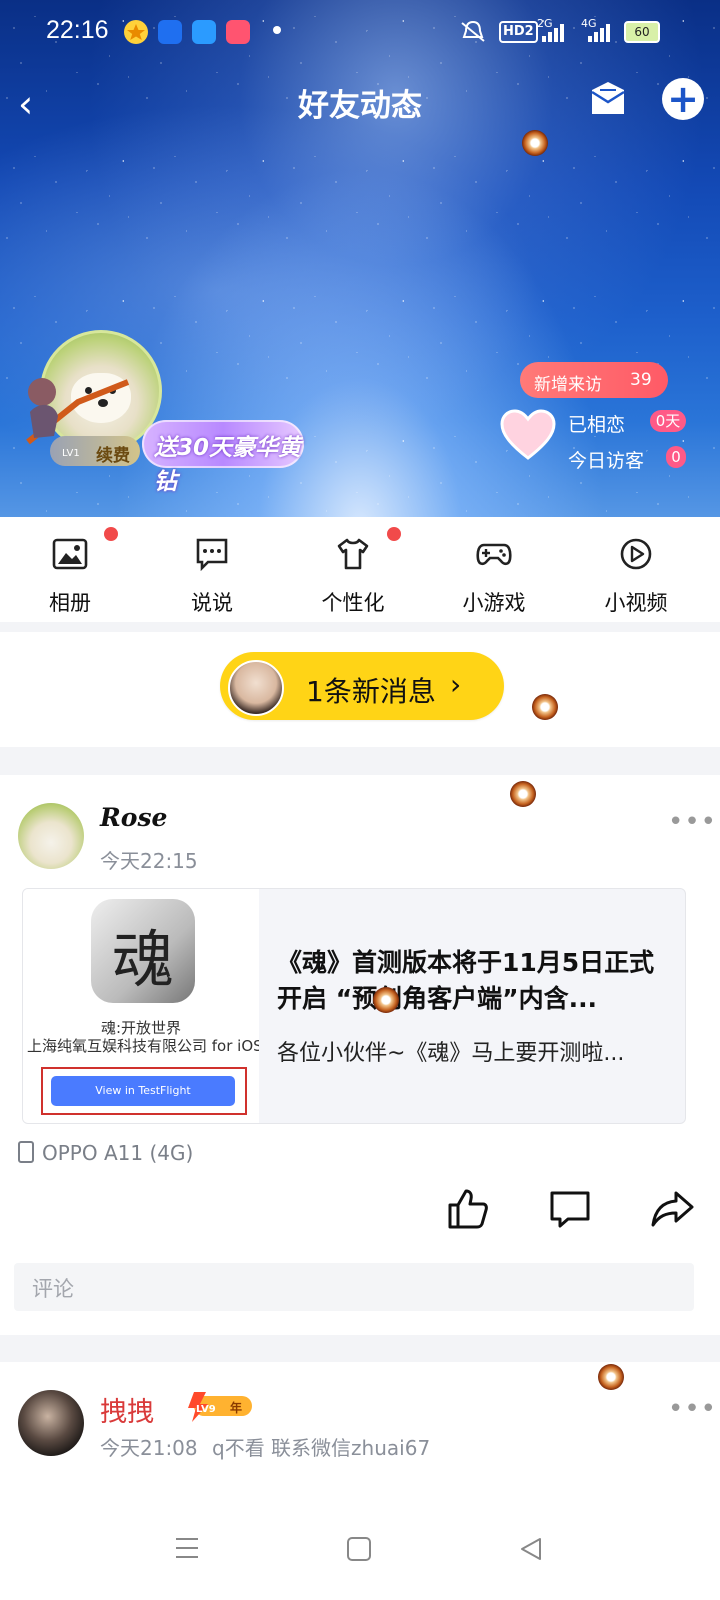 This screenshot has width=720, height=1600. What do you see at coordinates (683, 99) in the screenshot?
I see `add-button: +` at bounding box center [683, 99].